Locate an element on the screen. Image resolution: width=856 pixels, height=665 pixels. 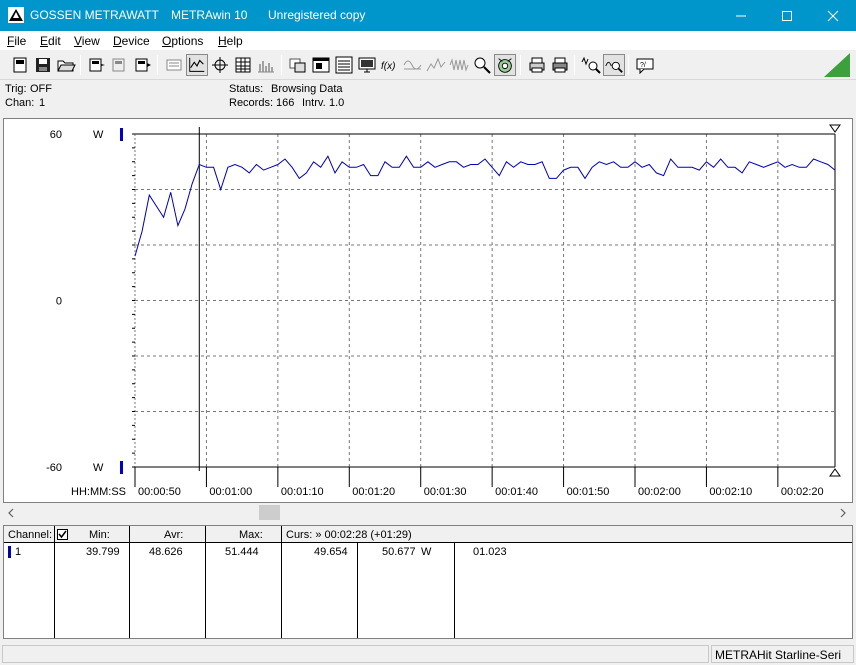
brand-title: GOSSEN METRAWATT is located at coordinates (94, 15).